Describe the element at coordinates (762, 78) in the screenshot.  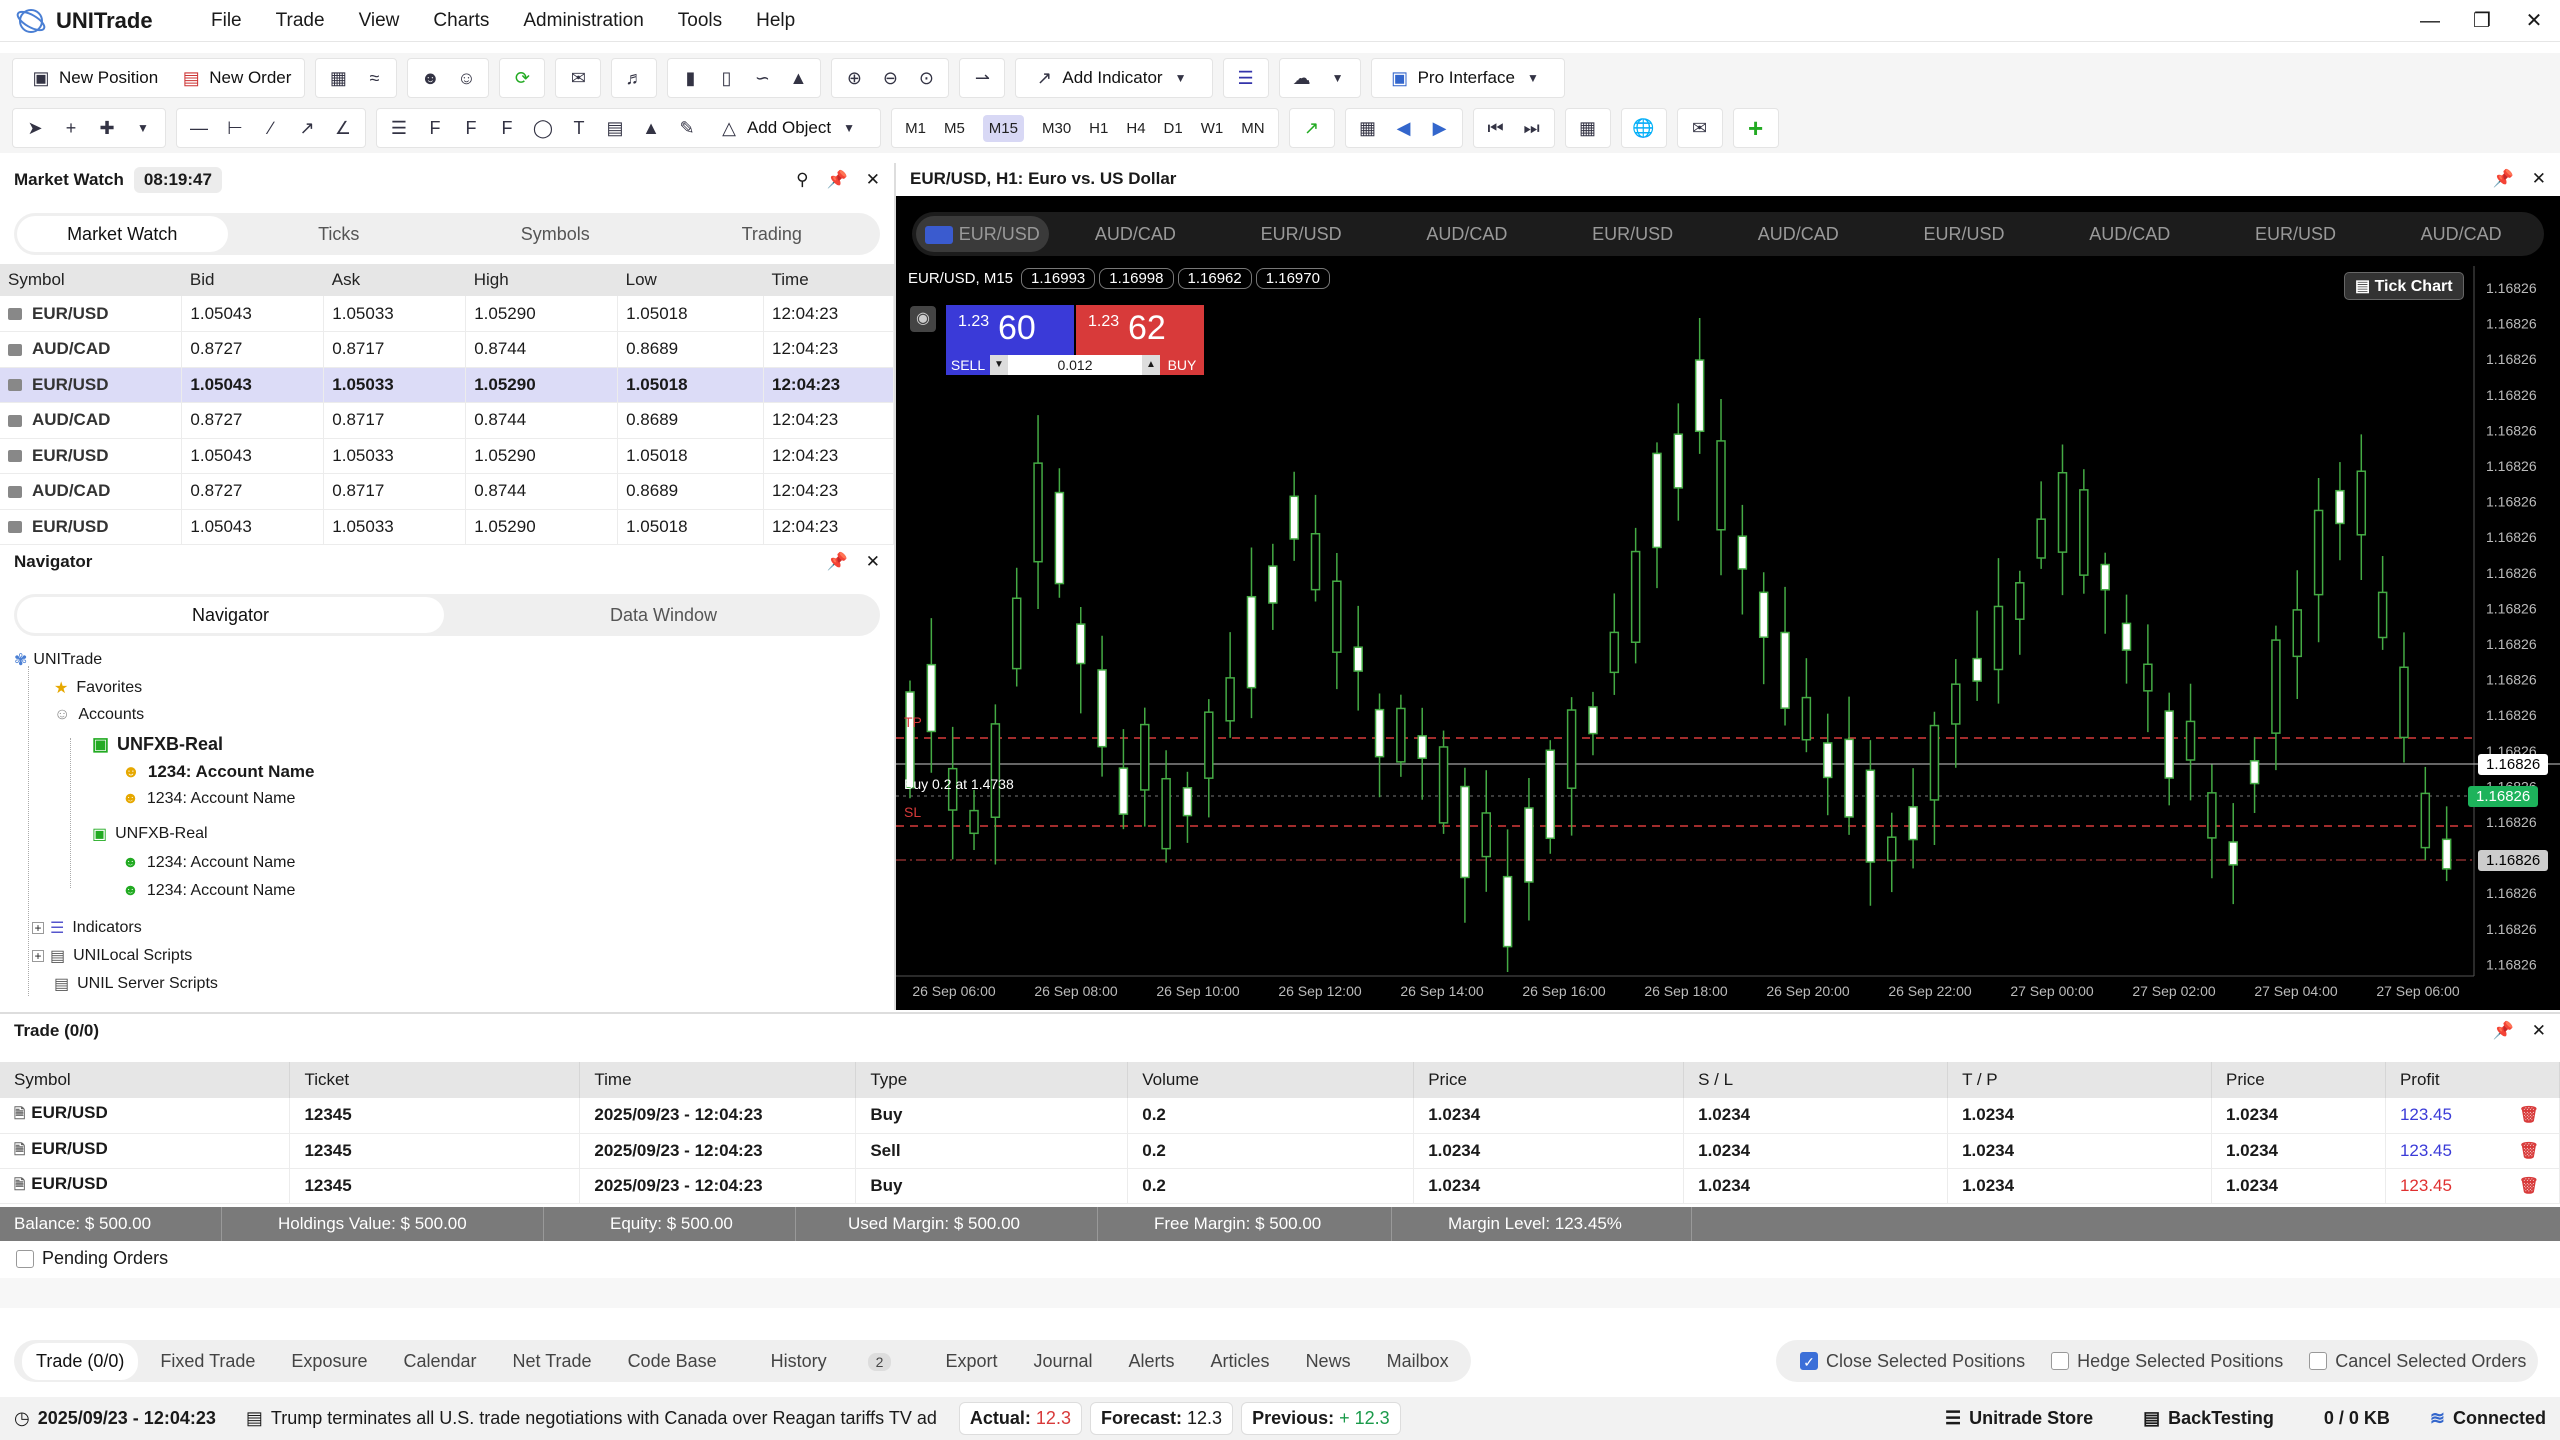
I see `line-chart-icon: ∽` at that location.